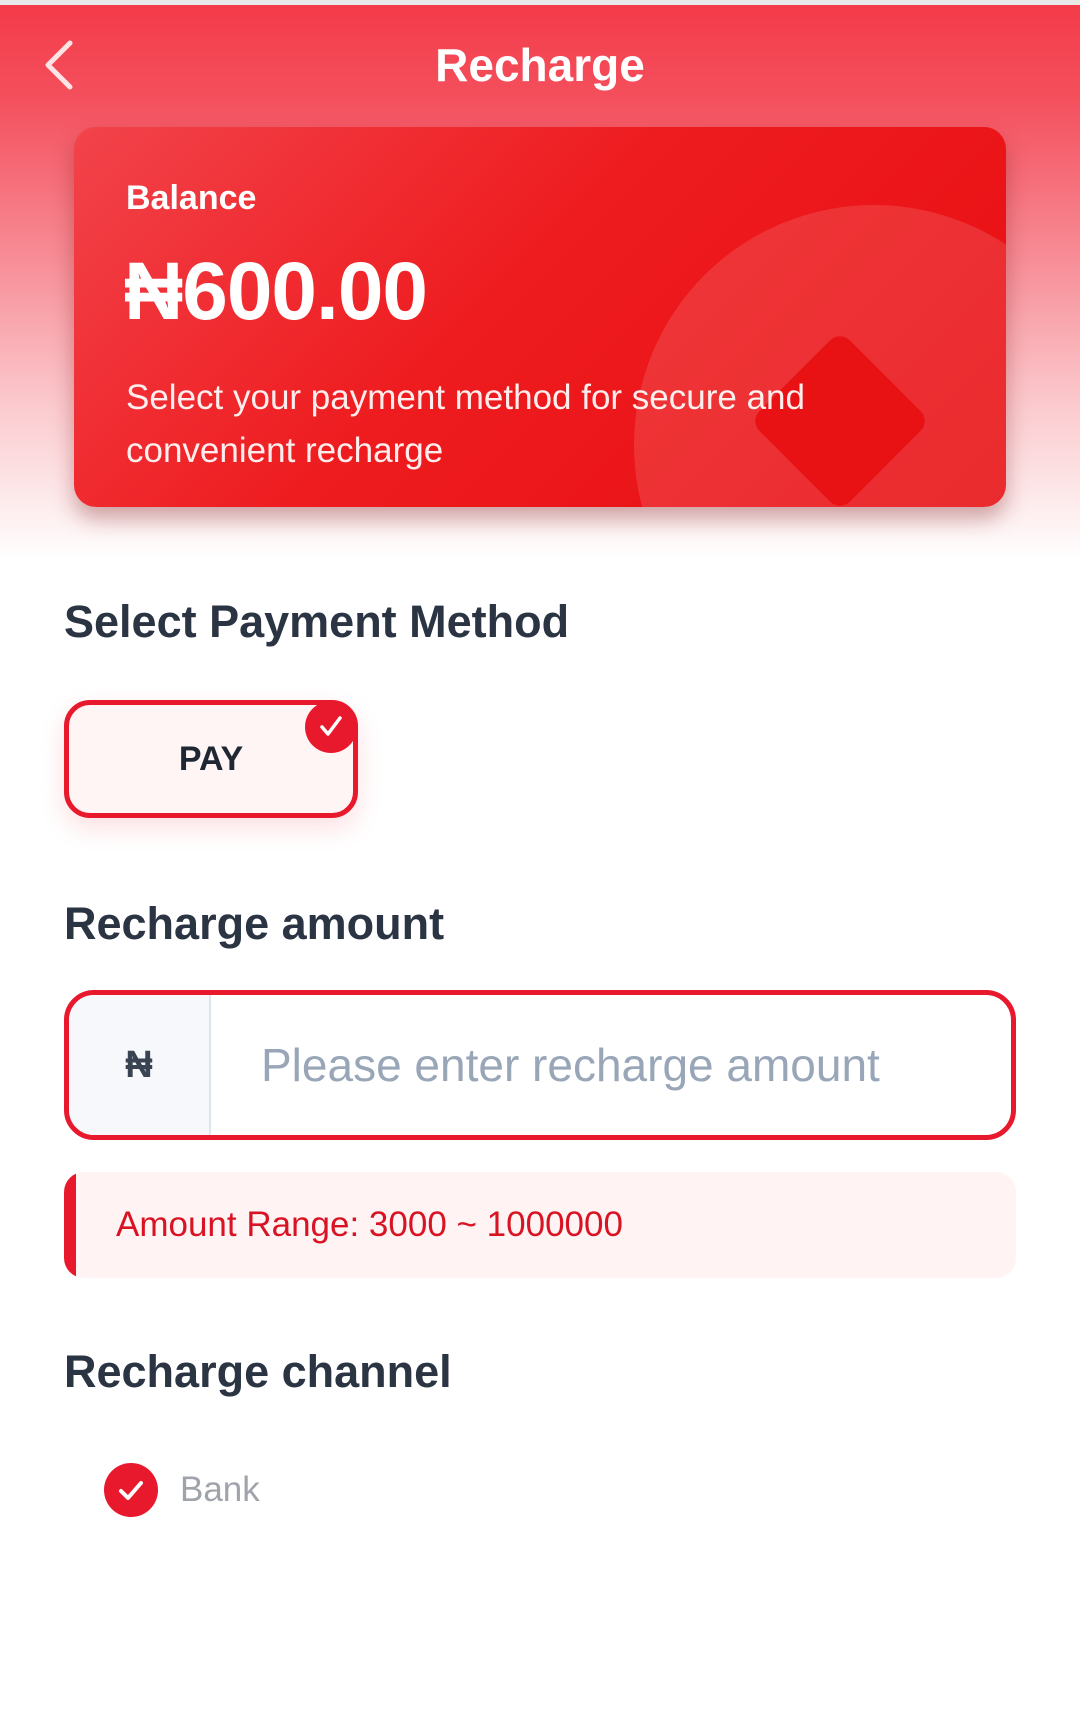  I want to click on amount-range-text: Amount Range: 3000 ~ 1000000, so click(369, 1224).